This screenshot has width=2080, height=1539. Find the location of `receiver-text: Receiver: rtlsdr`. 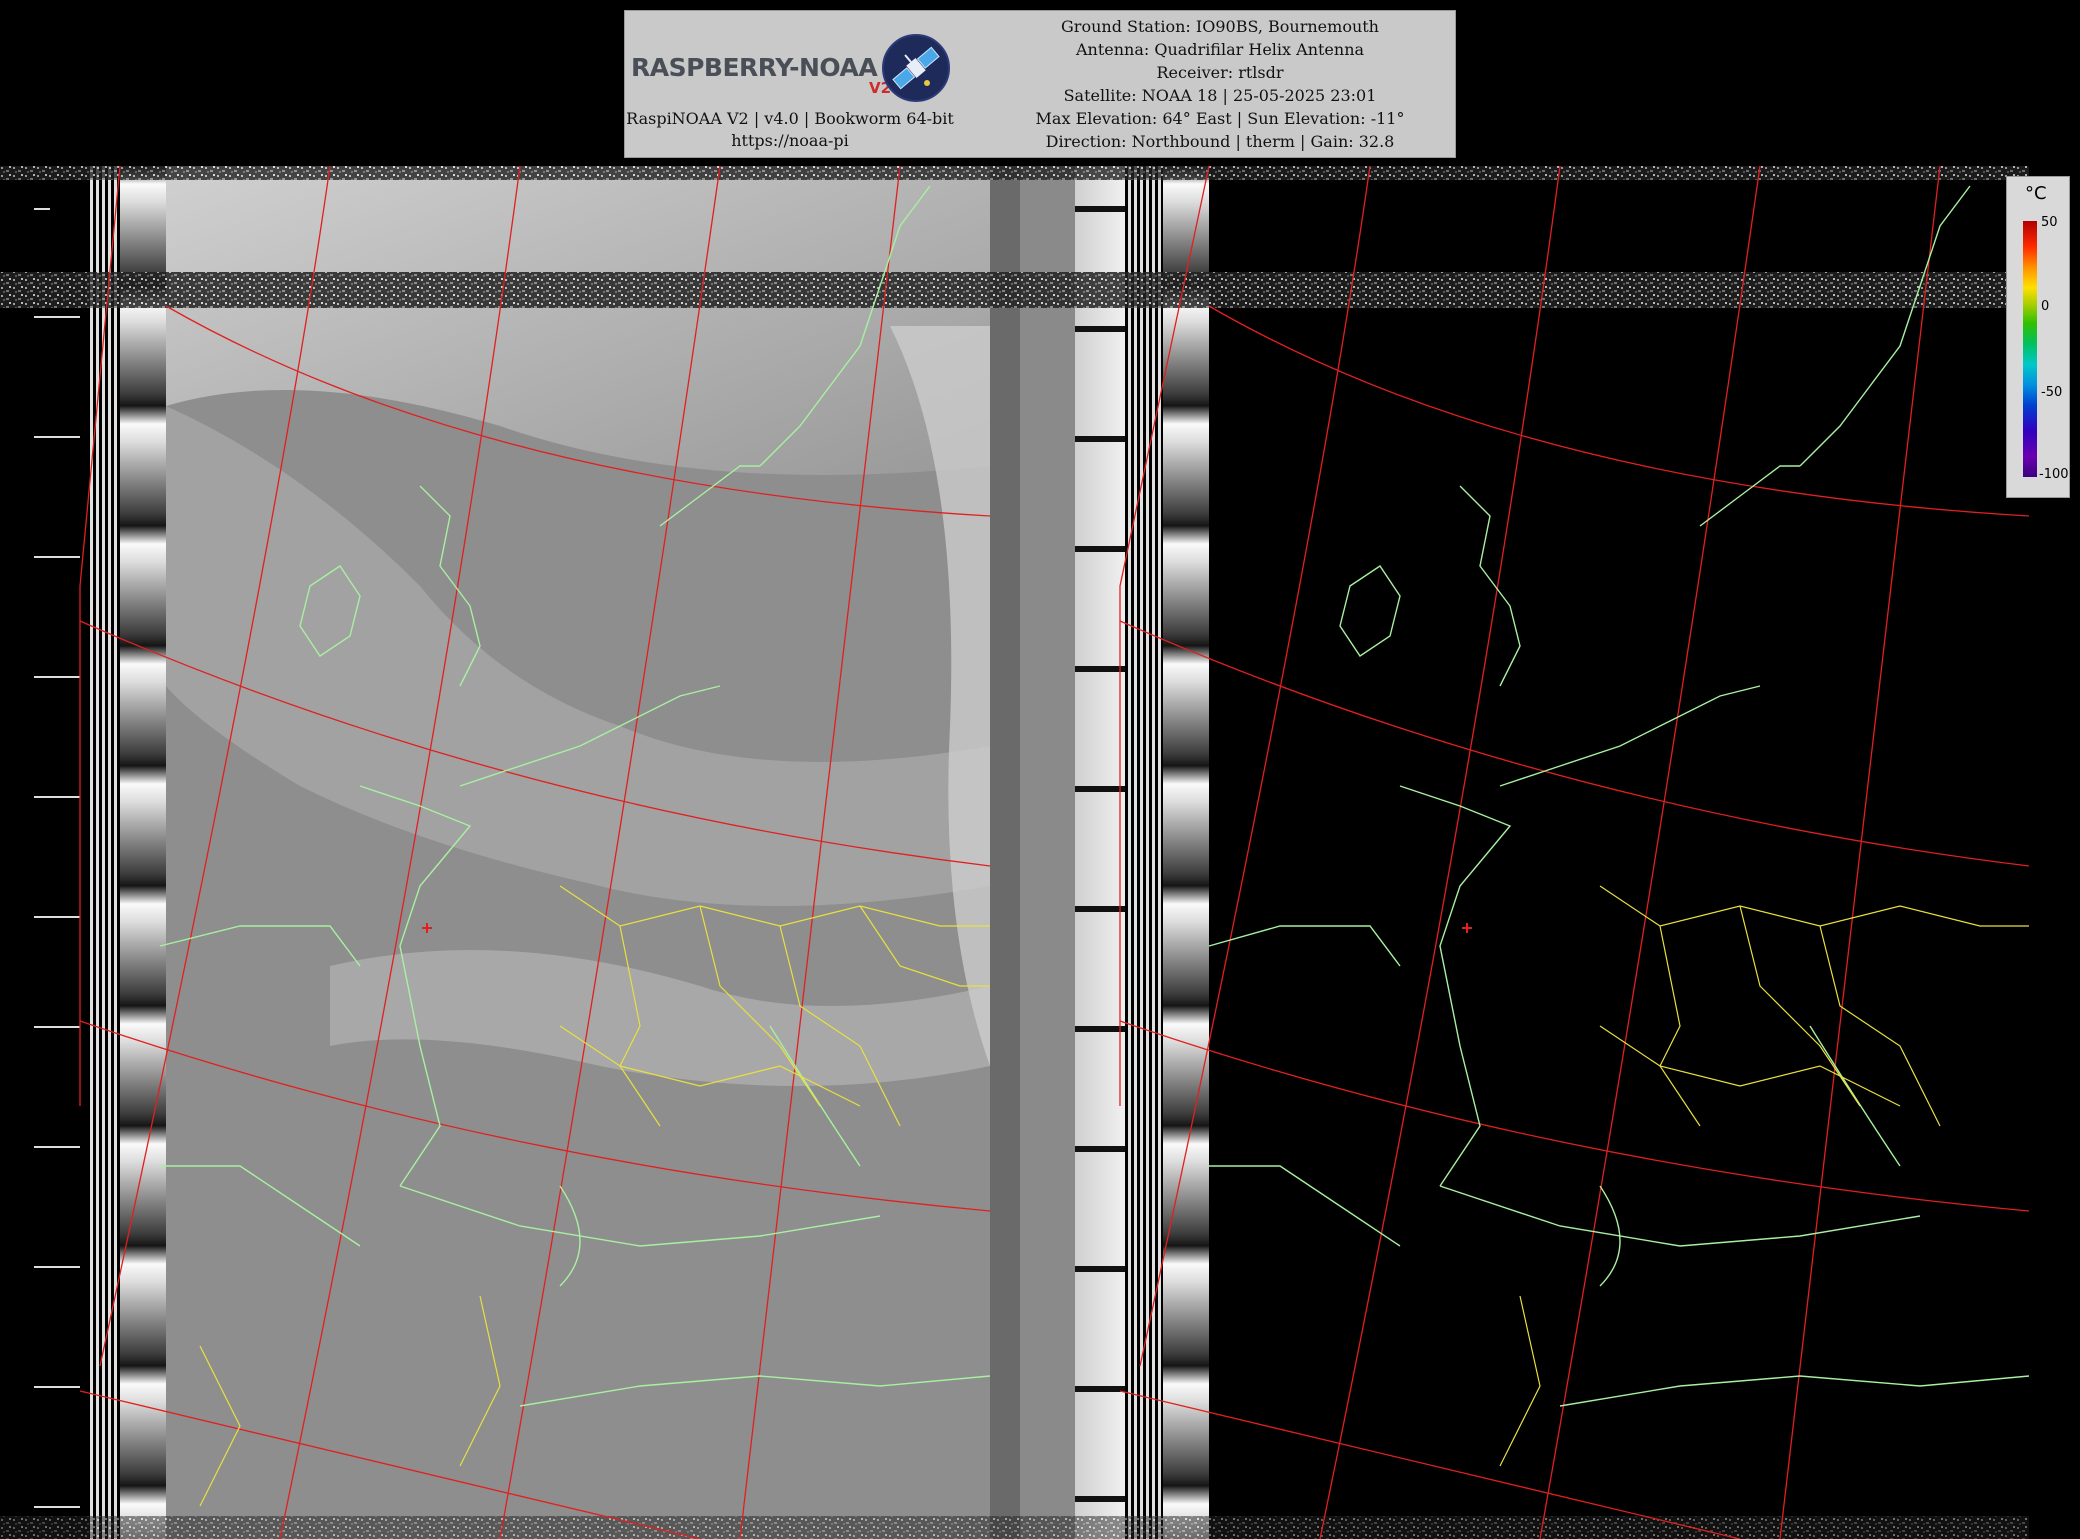

receiver-text: Receiver: rtlsdr is located at coordinates (1220, 72).